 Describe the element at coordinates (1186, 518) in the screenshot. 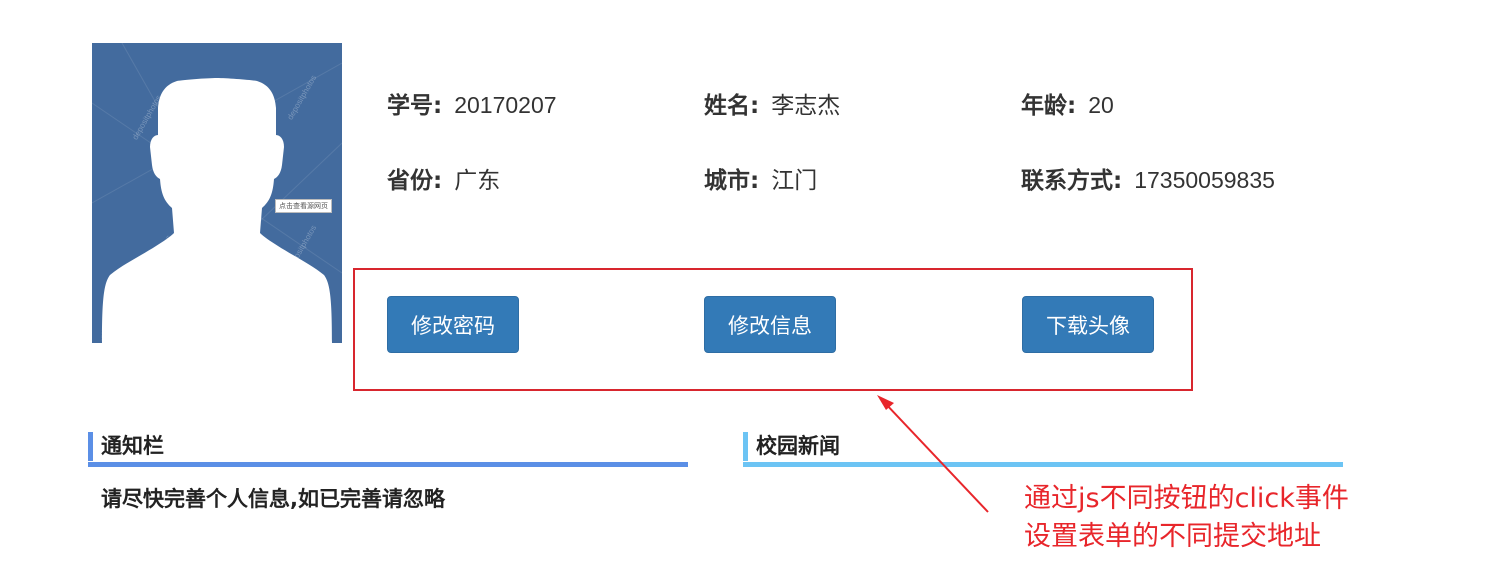

I see `annotation-note: 通过js不同按钮的click事件 设置表单的不同提交地址` at that location.